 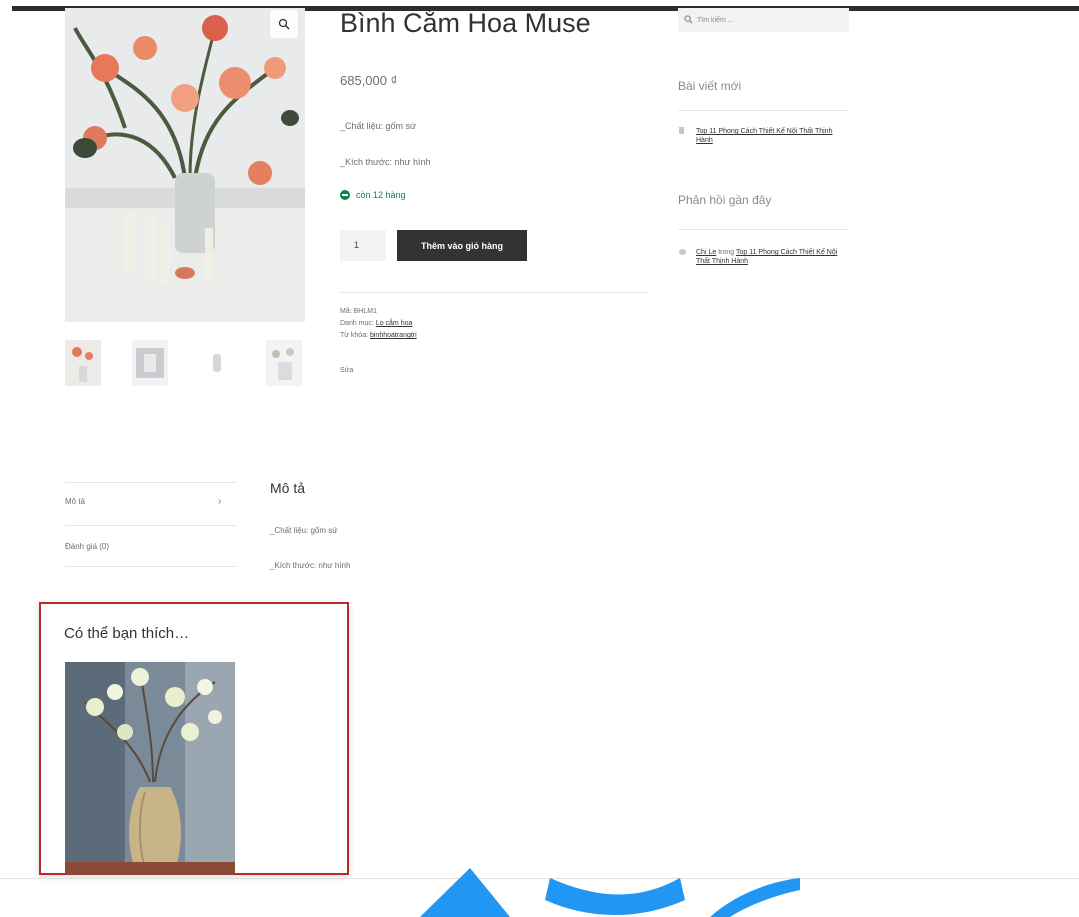 I want to click on recent-comments-divider, so click(x=763, y=229).